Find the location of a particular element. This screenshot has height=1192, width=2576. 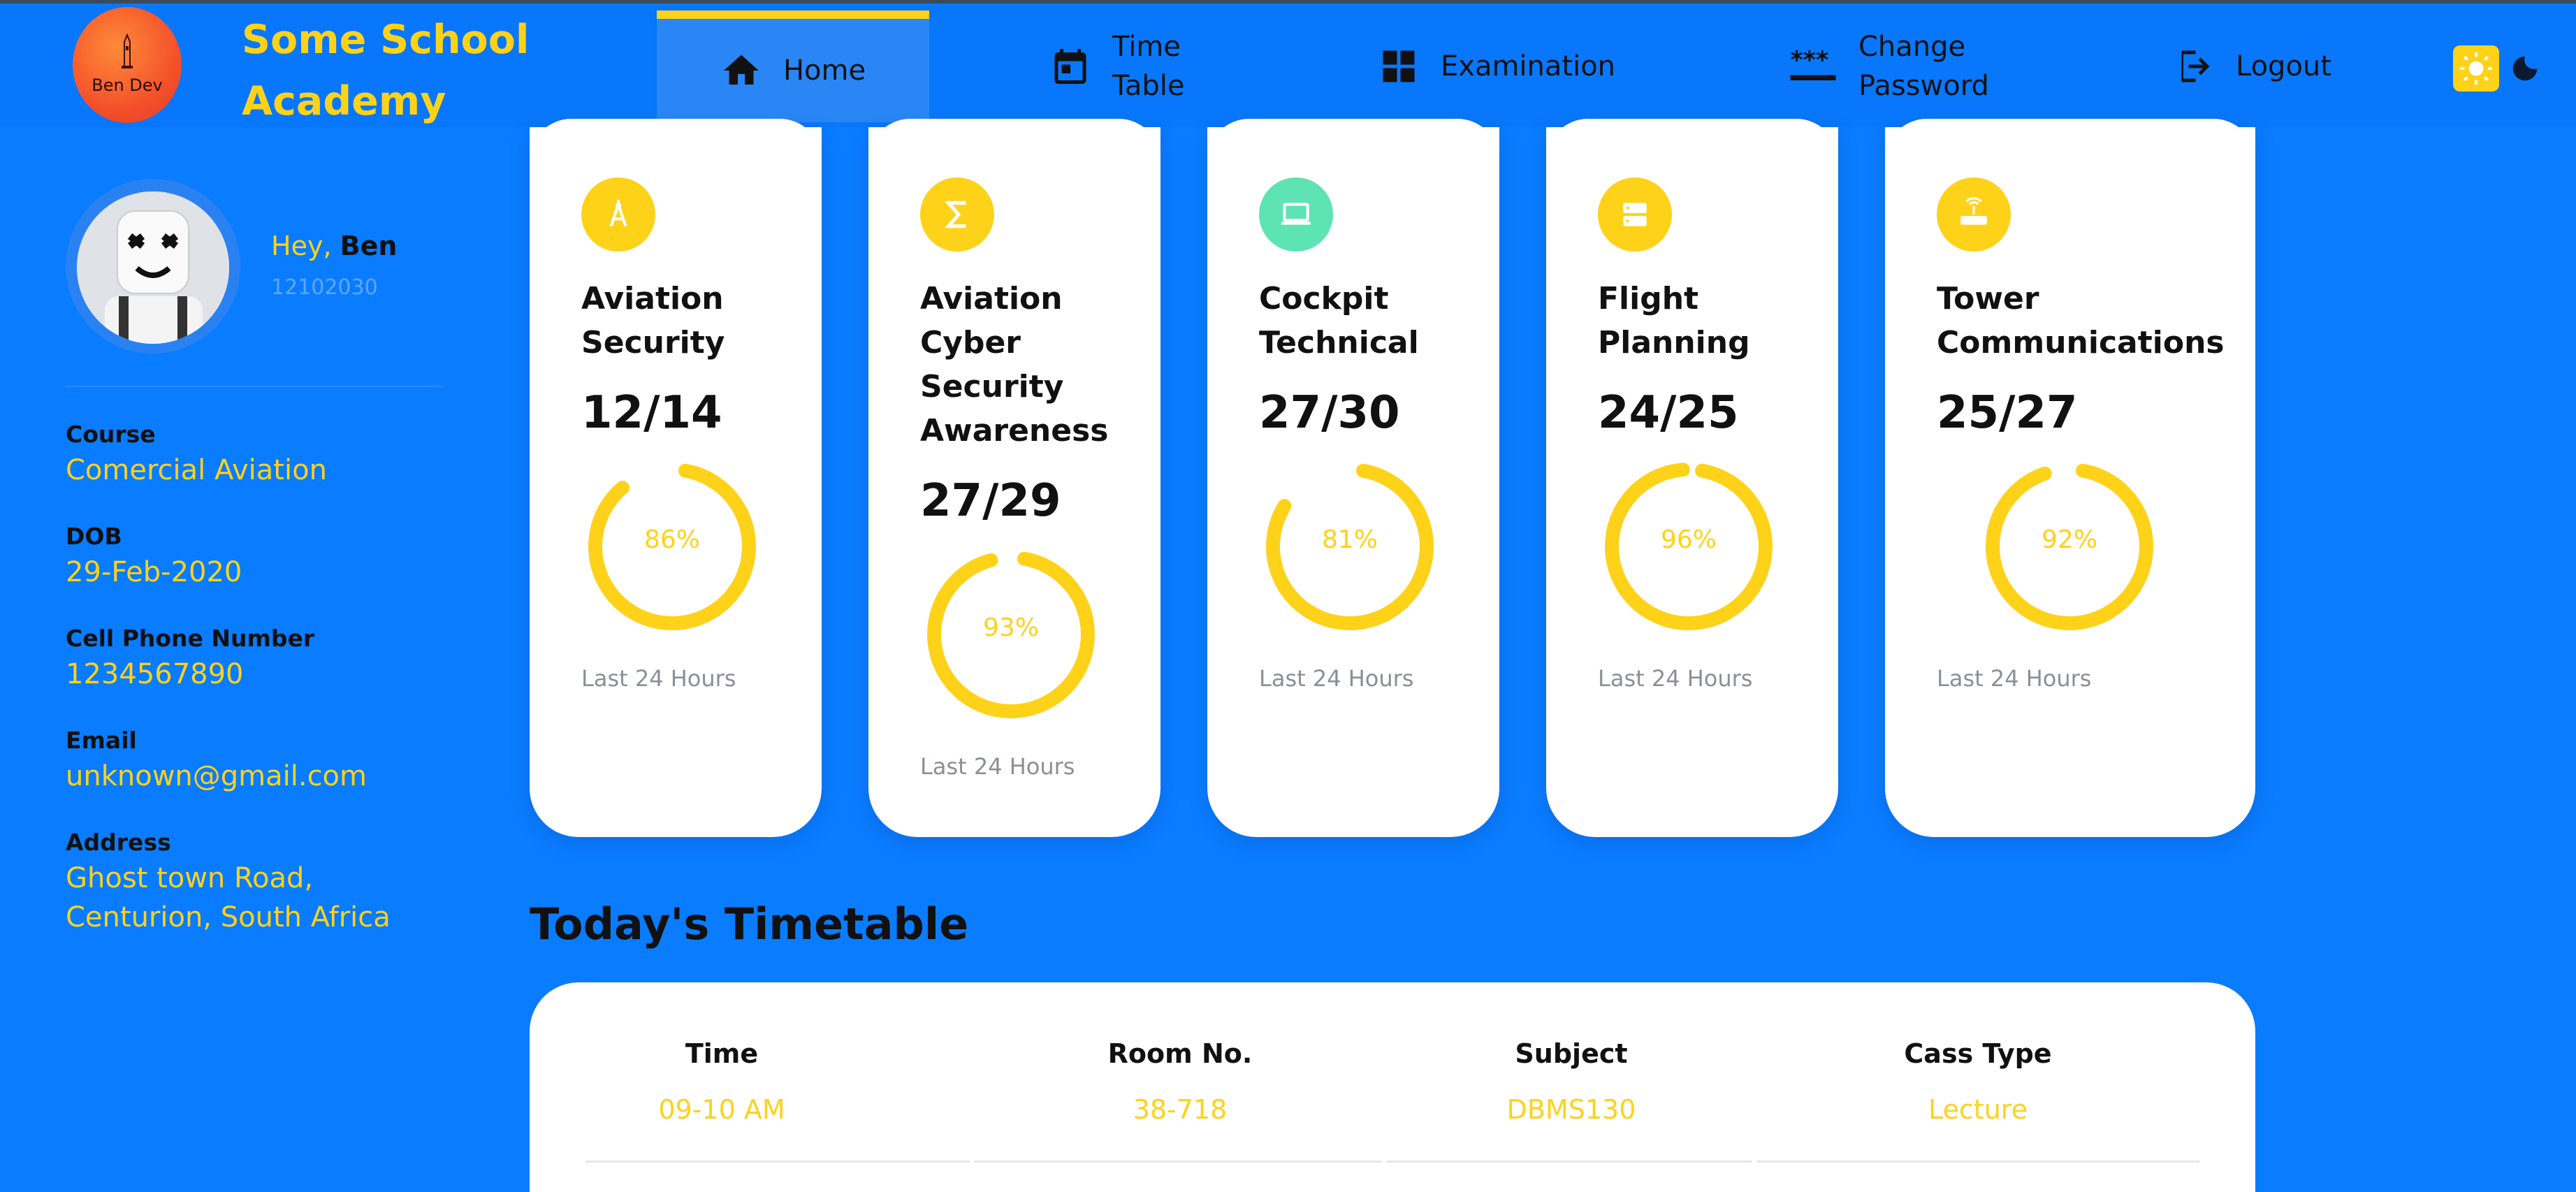

sun-icon is located at coordinates (2476, 68).